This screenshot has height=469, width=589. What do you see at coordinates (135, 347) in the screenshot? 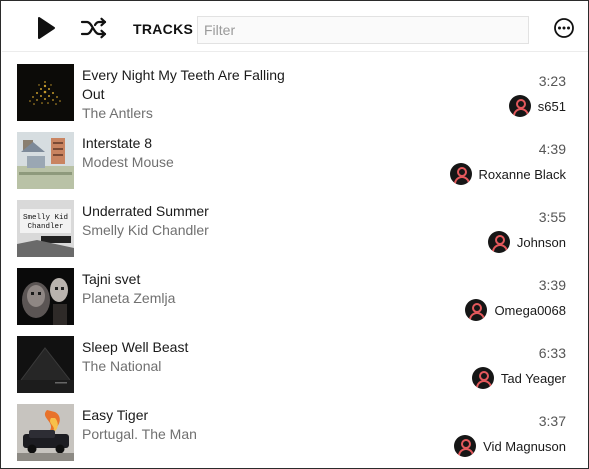
I see `track-title: Sleep Well Beast` at bounding box center [135, 347].